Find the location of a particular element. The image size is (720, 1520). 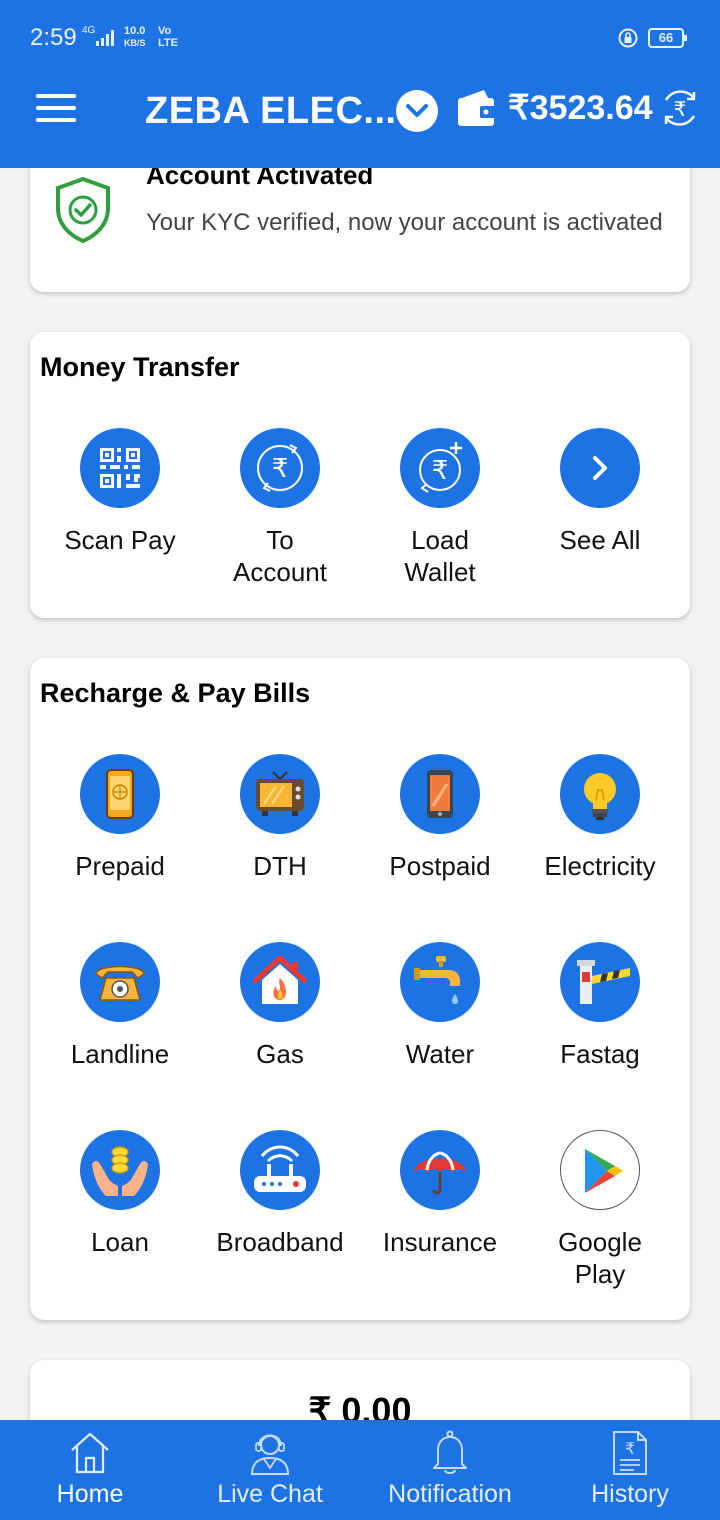

tv-icon is located at coordinates (280, 794).